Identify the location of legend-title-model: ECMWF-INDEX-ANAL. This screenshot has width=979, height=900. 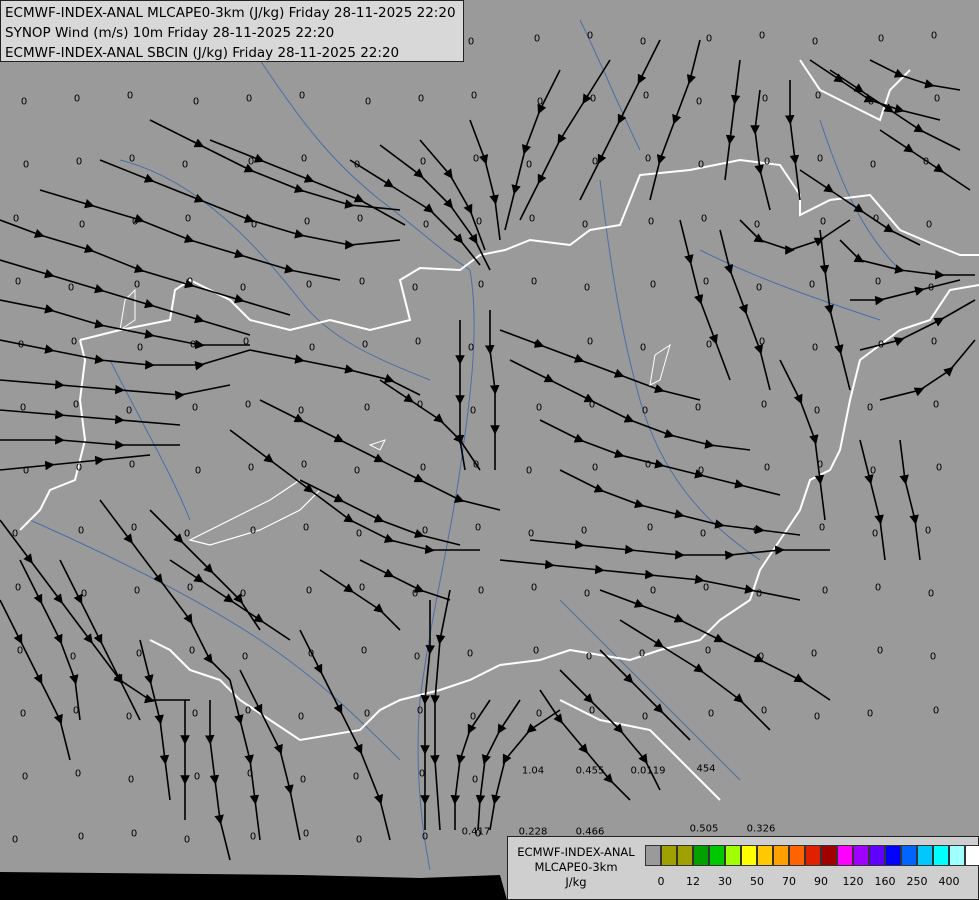
(576, 852).